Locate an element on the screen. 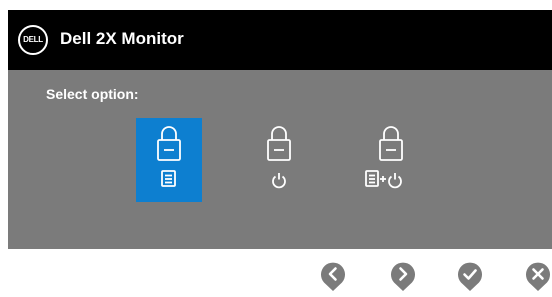 This screenshot has width=552, height=297. lock-power-icon is located at coordinates (279, 157).